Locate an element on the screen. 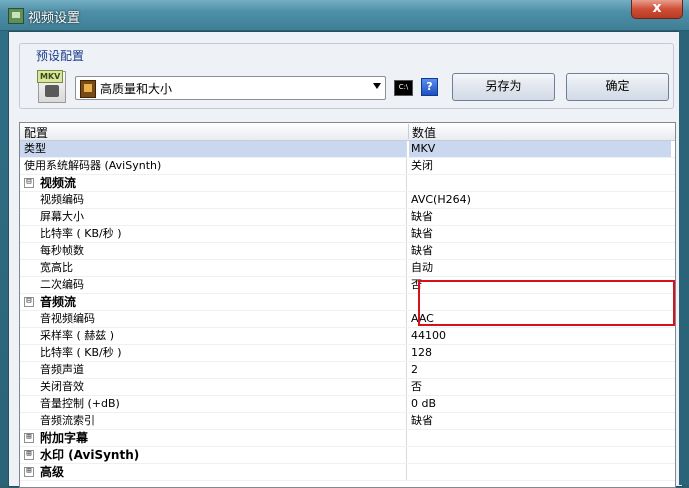  grid-row-aspect-ratio: 宽高比 自动 is located at coordinates (347, 268).